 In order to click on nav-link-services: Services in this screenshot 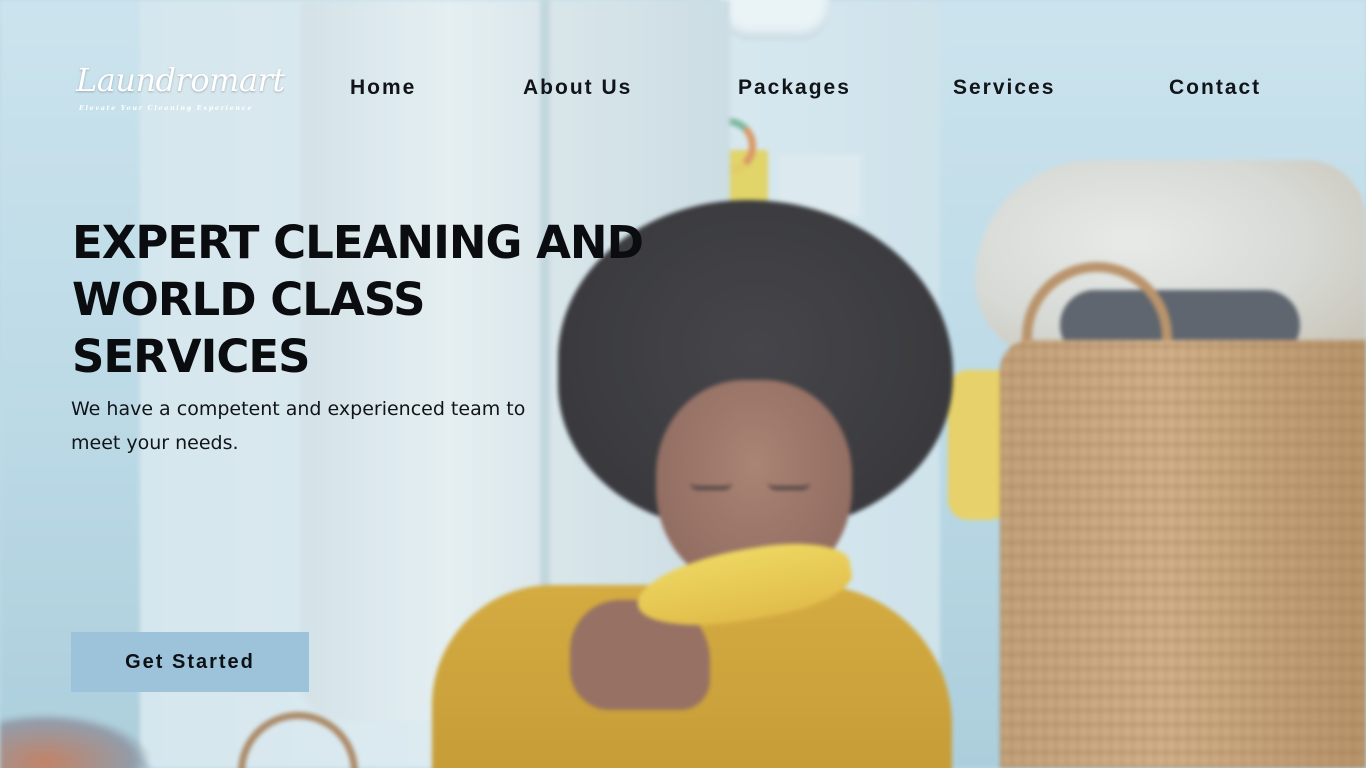, I will do `click(1004, 88)`.